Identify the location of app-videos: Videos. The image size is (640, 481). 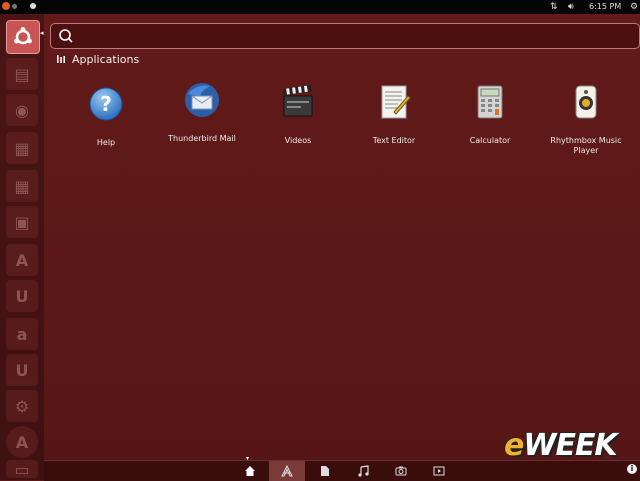
(298, 114).